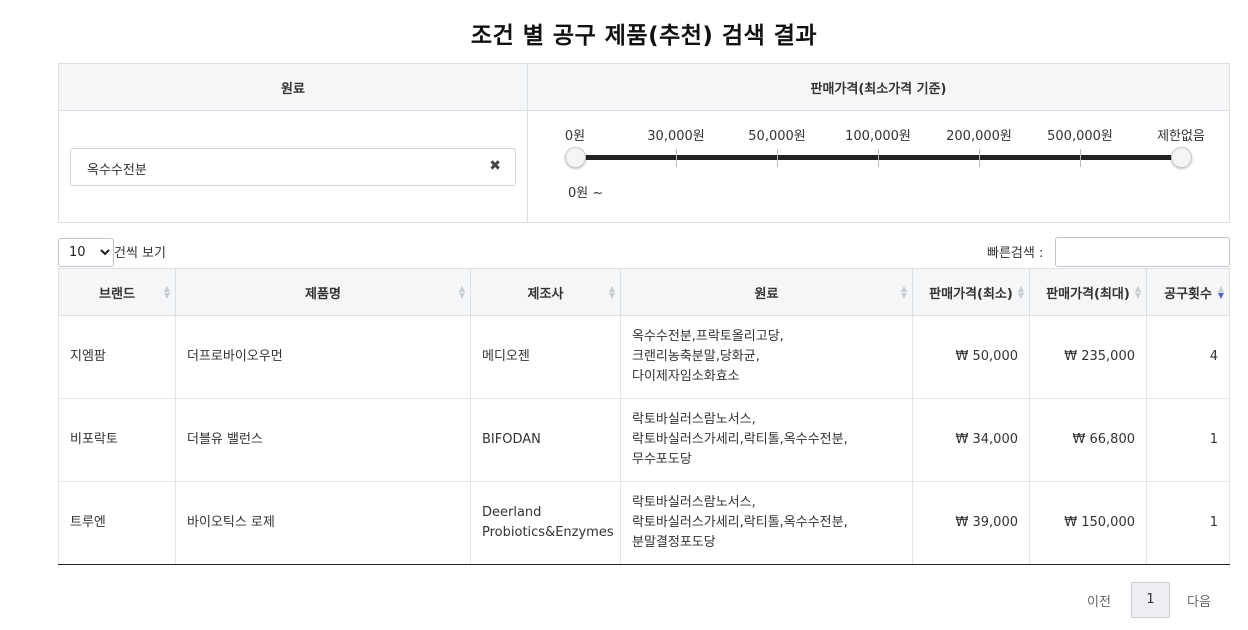  I want to click on cell-max-price: ₩ 66,800, so click(1088, 440).